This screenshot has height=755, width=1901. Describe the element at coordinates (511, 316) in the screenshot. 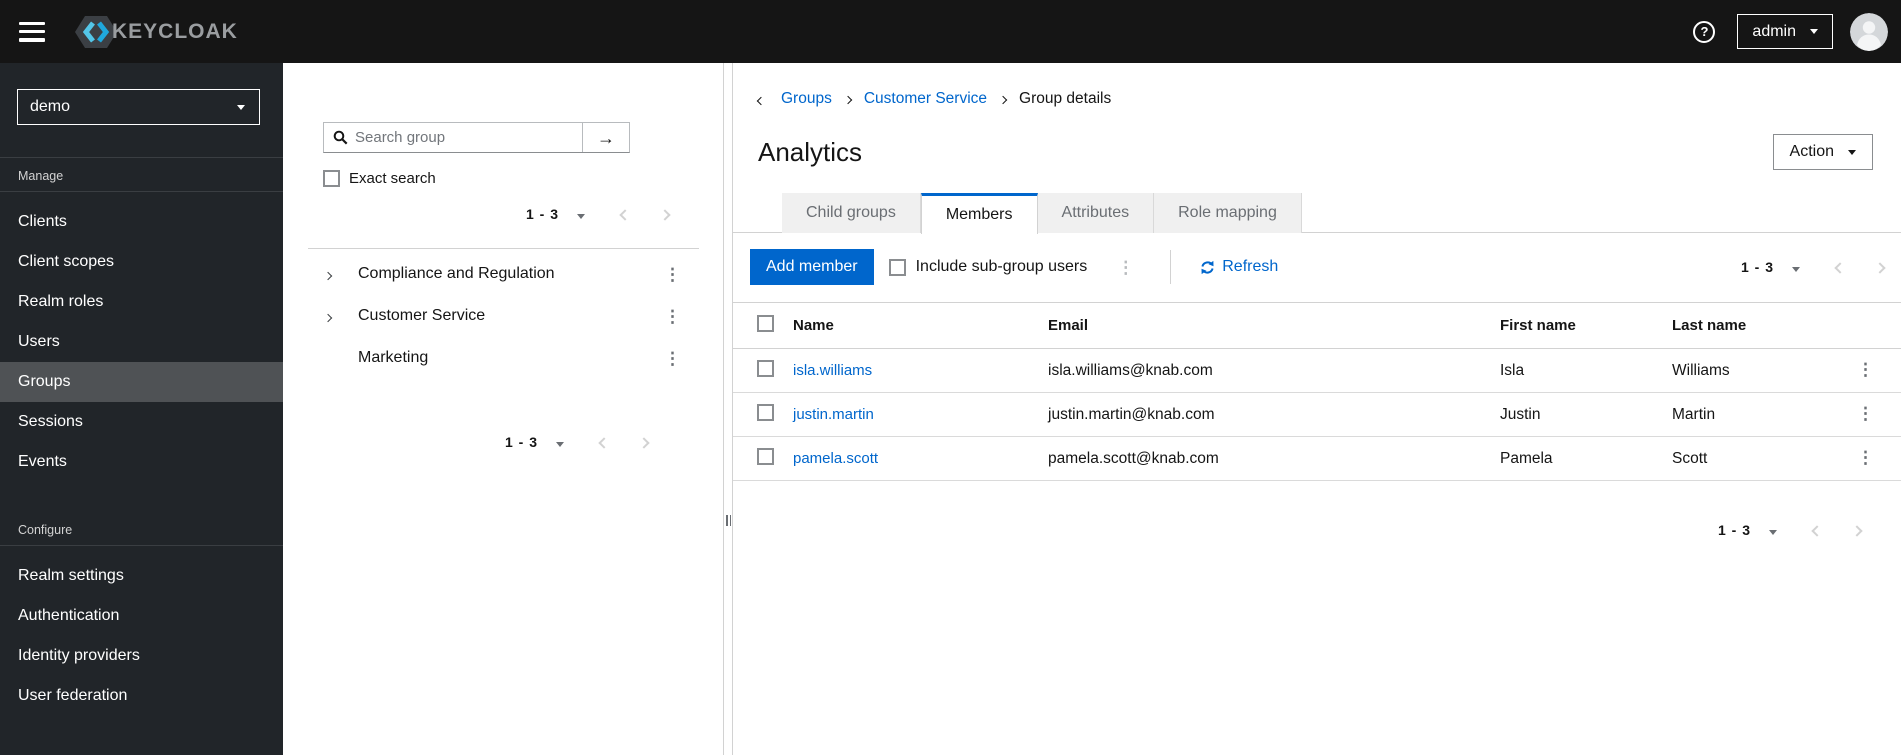

I see `group-name: Customer Service` at that location.